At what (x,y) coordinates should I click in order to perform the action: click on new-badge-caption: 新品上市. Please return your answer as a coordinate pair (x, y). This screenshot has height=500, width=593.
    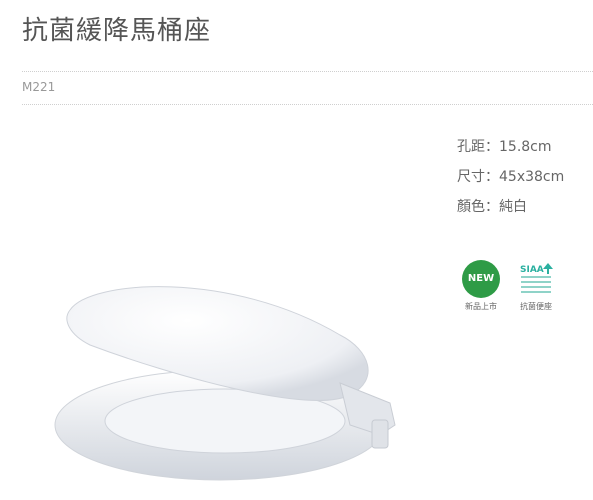
    Looking at the image, I should click on (481, 306).